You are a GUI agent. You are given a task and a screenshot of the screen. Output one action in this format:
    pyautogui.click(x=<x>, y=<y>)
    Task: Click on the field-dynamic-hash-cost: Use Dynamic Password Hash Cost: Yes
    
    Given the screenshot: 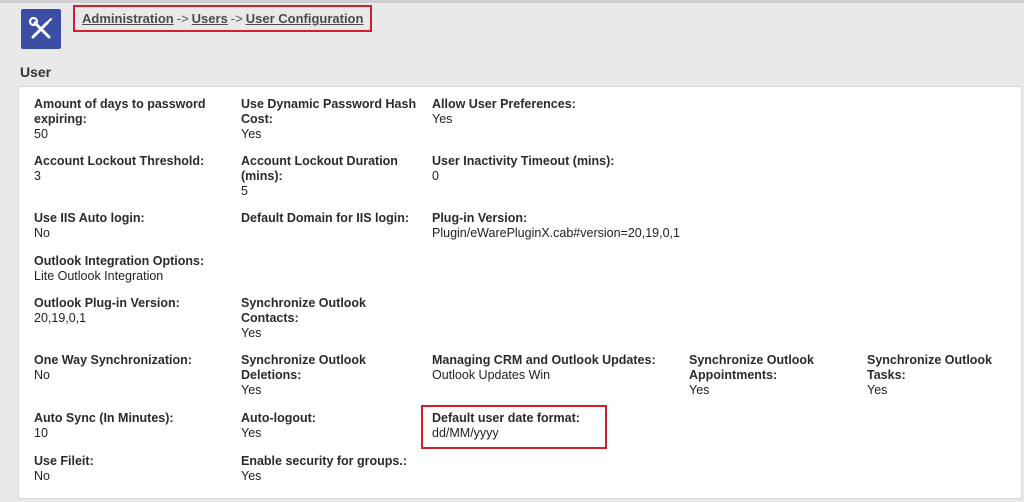 What is the action you would take?
    pyautogui.click(x=333, y=119)
    